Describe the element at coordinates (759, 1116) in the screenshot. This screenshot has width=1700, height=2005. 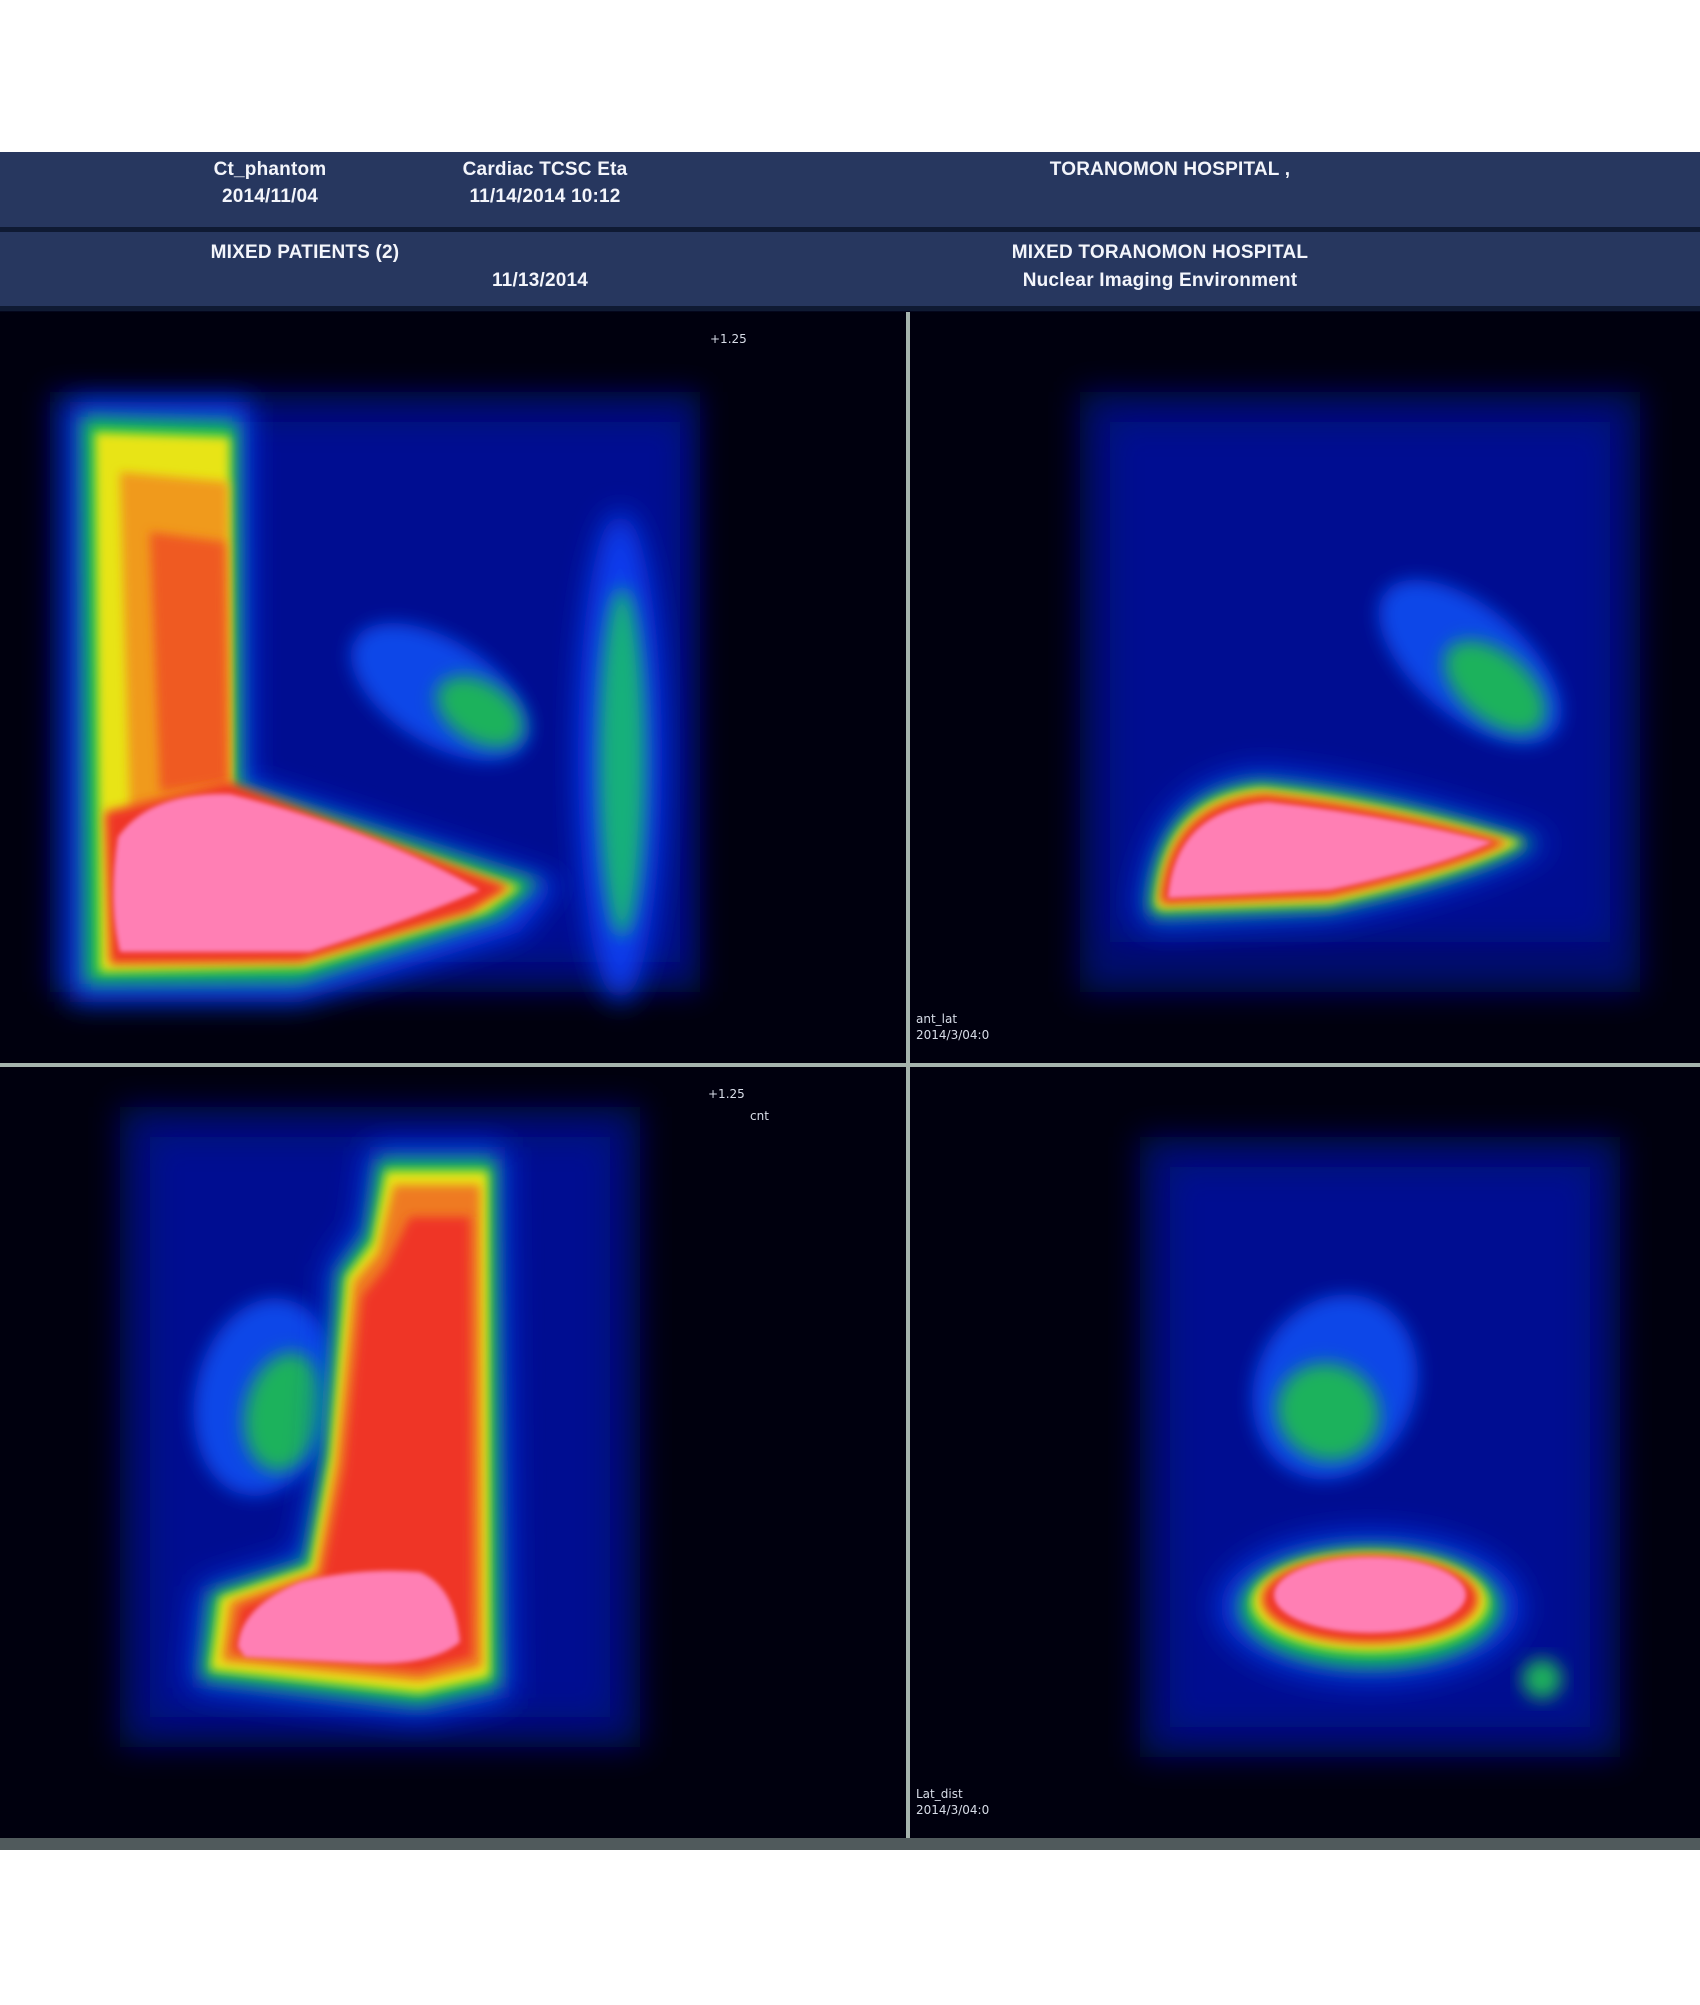
I see `bottom-left-corner-label-2: cnt` at that location.